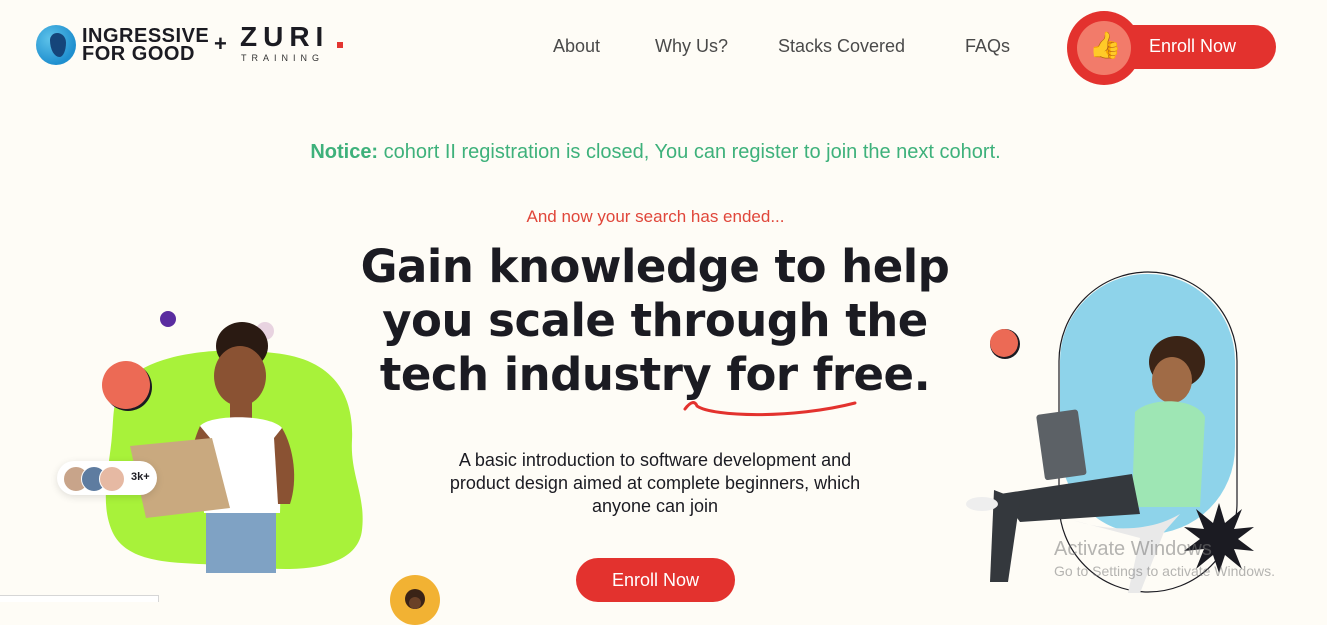 The width and height of the screenshot is (1327, 625). I want to click on header-enroll-button: 👍 Enroll Now, so click(1172, 49).